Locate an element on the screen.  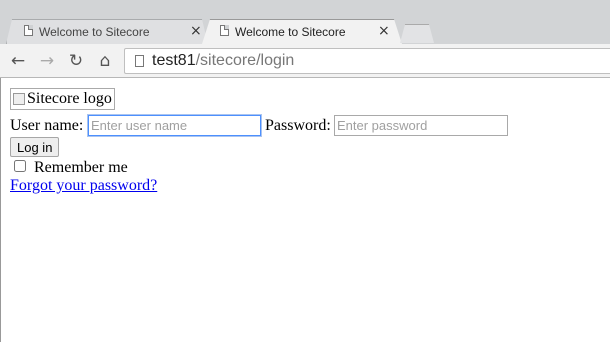
broken-image-icon is located at coordinates (19, 99).